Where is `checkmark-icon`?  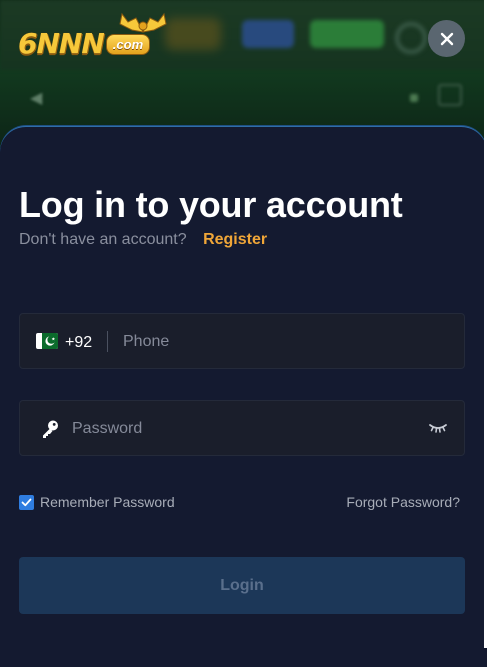 checkmark-icon is located at coordinates (26, 502).